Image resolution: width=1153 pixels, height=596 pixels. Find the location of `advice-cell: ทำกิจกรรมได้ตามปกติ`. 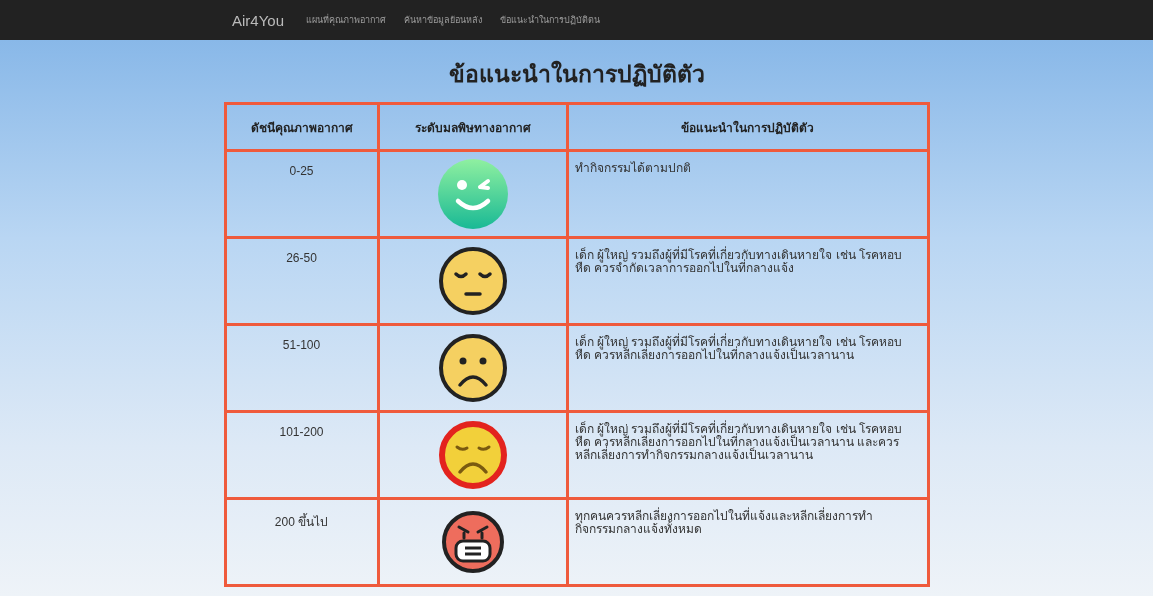

advice-cell: ทำกิจกรรมได้ตามปกติ is located at coordinates (747, 194).